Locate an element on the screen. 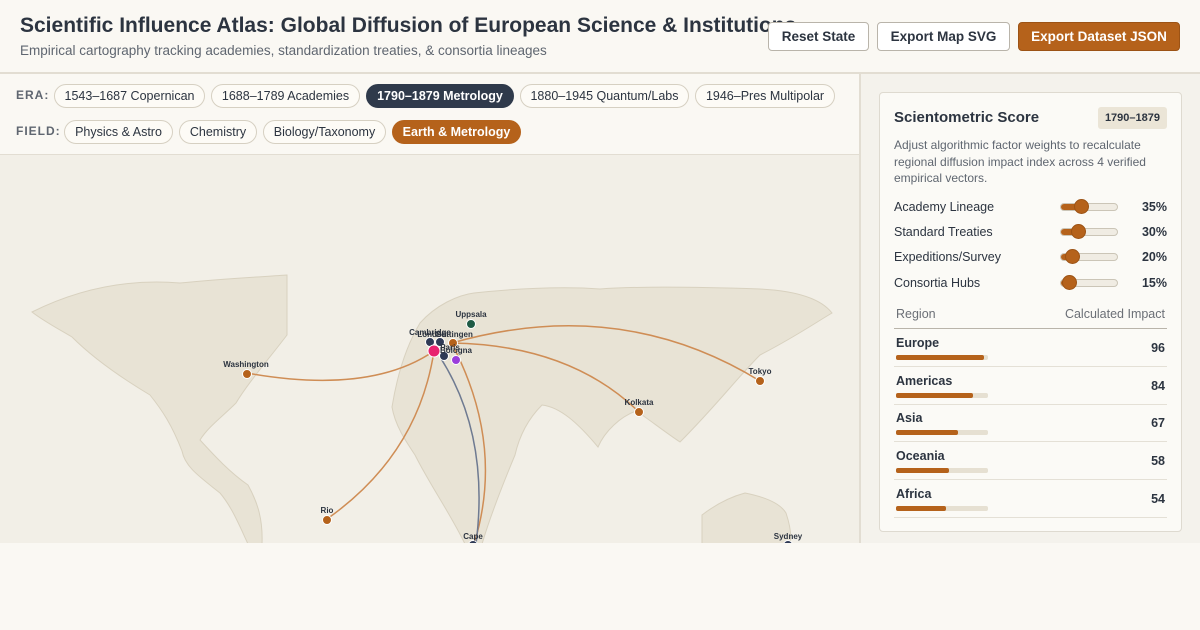  card-title: Scientometric Score is located at coordinates (967, 117).